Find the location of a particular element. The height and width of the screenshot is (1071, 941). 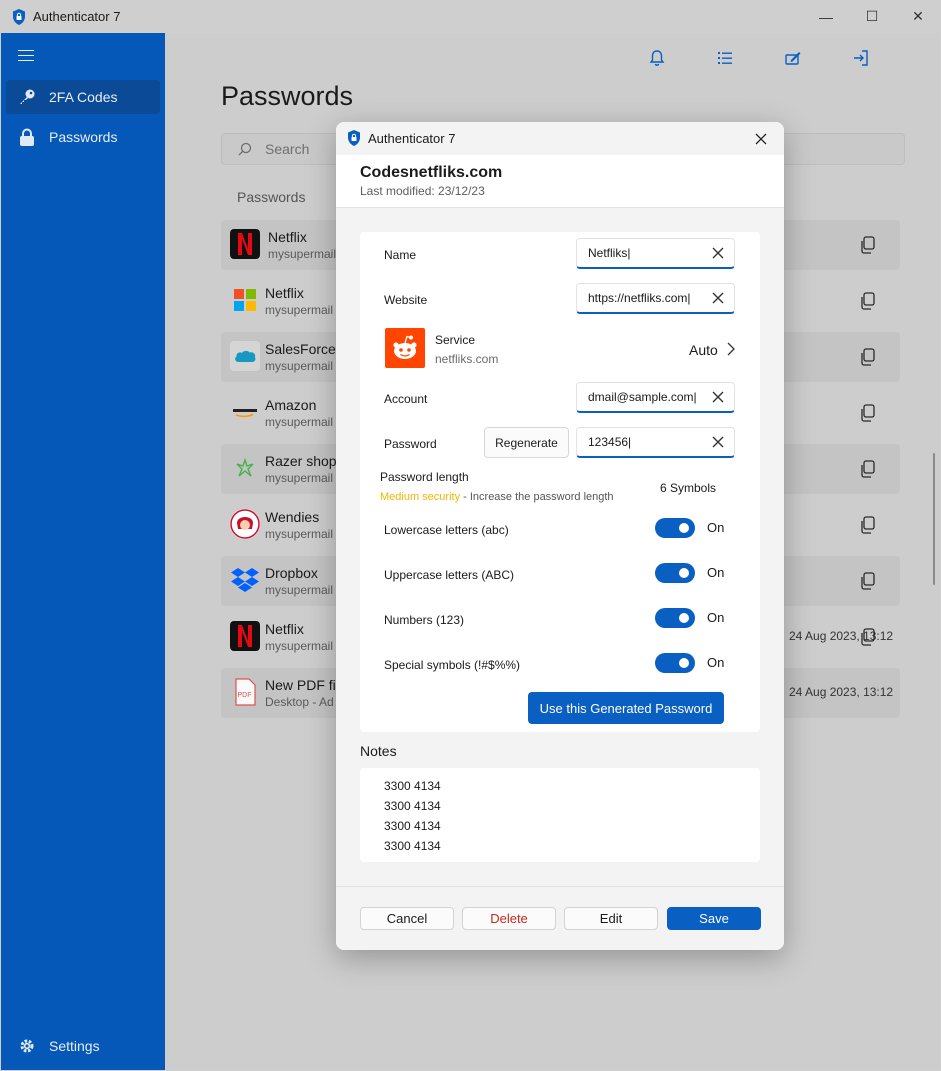

salesforce-logo-icon is located at coordinates (245, 356).